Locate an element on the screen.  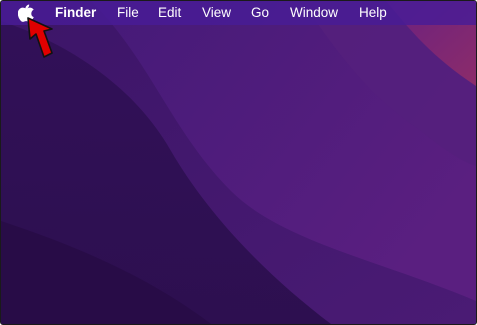
menu-help: Help is located at coordinates (373, 13).